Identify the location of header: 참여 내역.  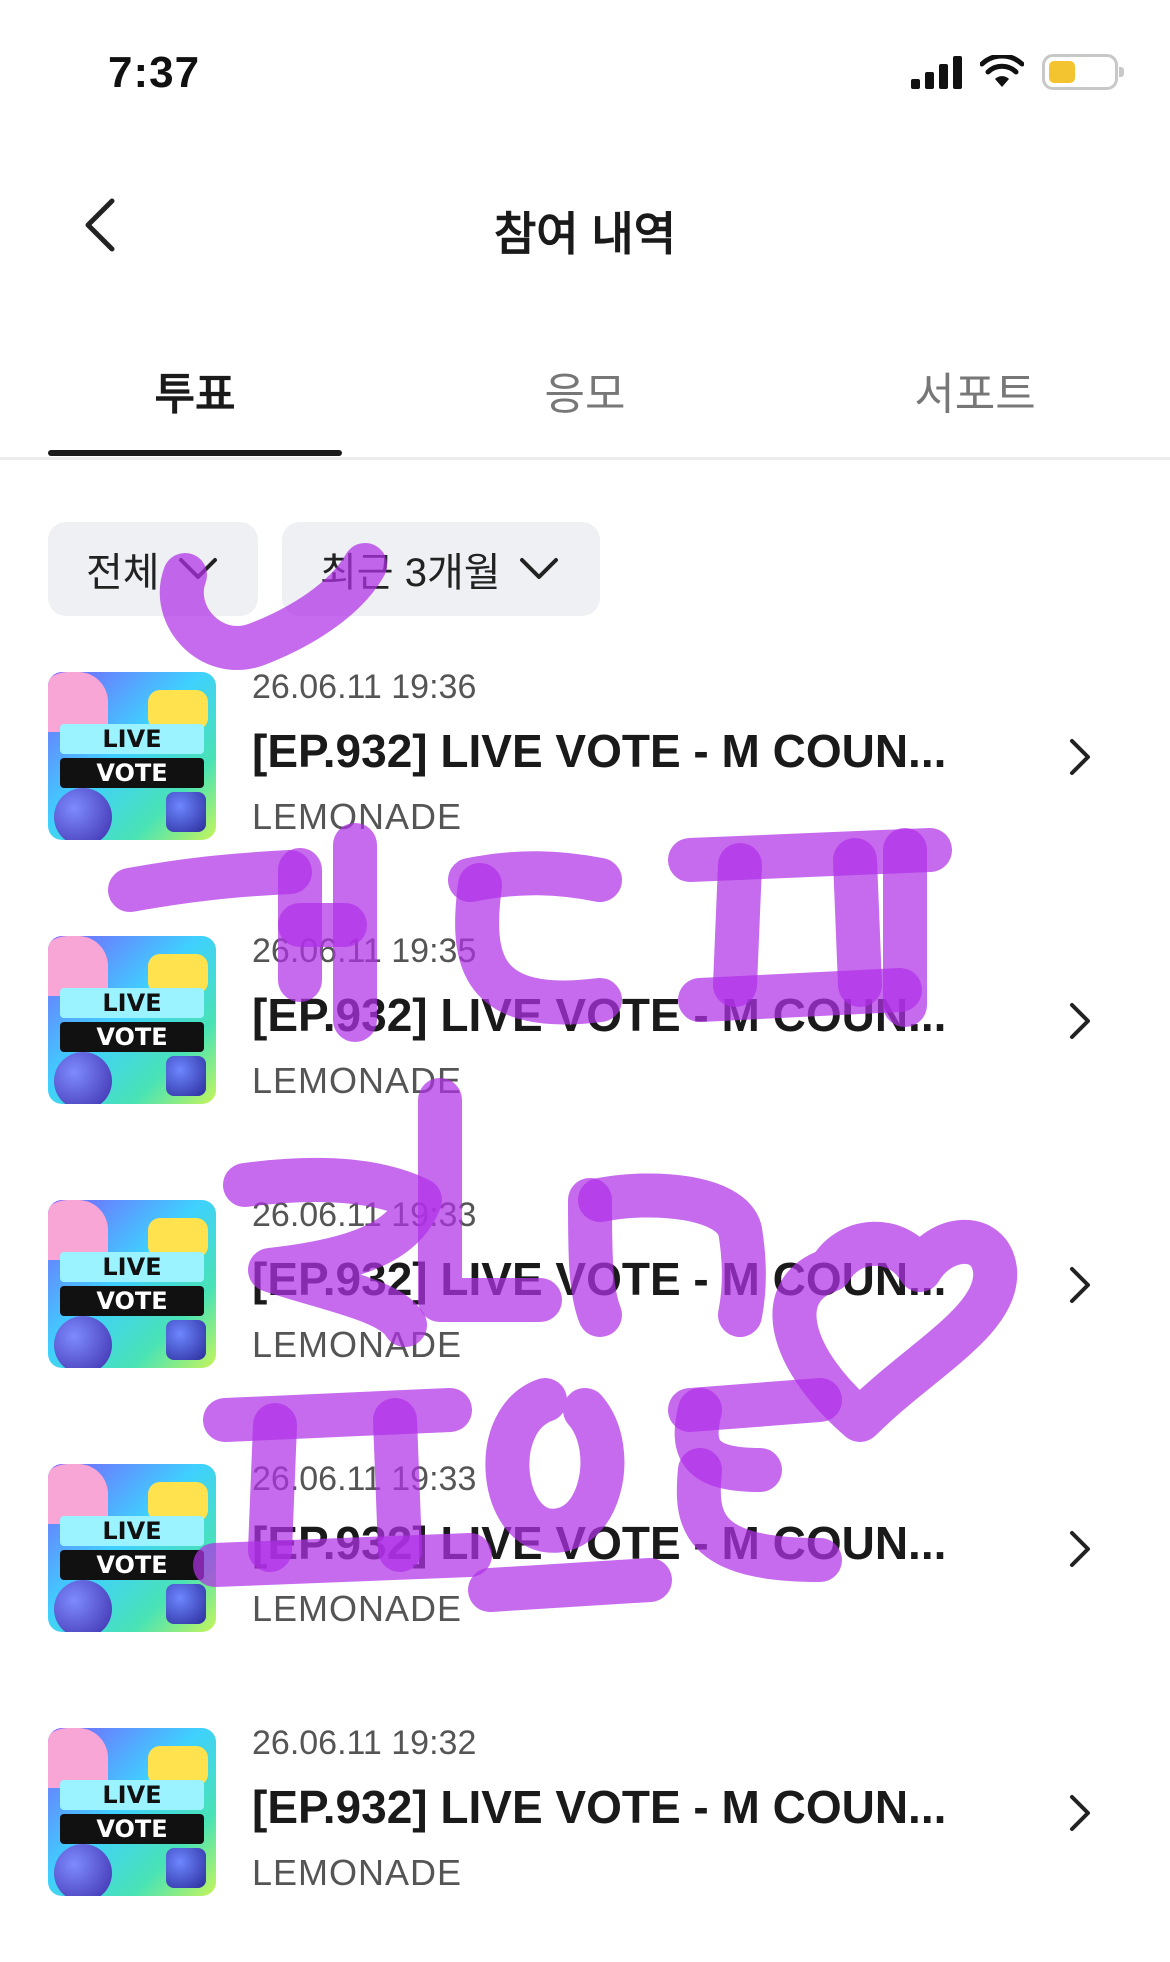
(585, 225).